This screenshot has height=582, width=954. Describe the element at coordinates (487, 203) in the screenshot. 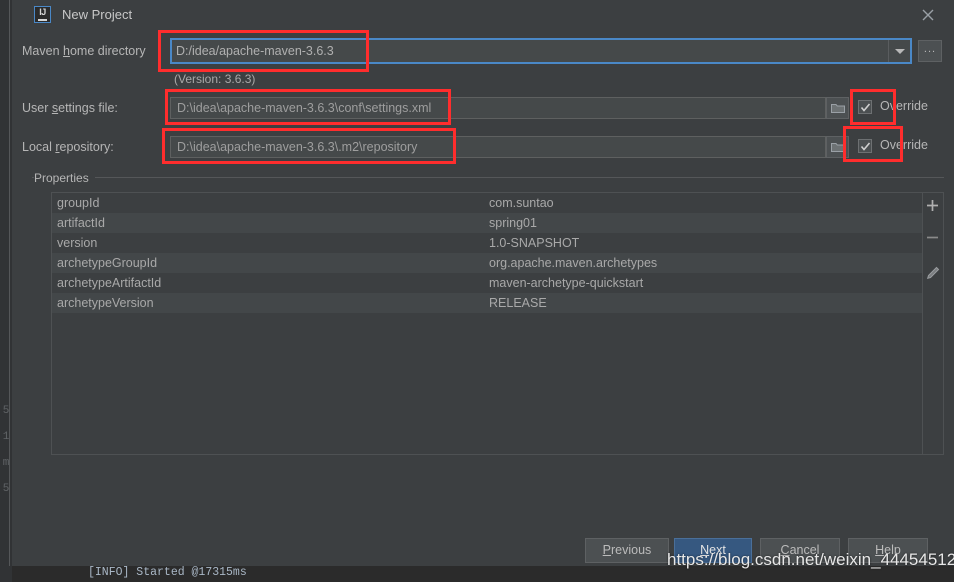

I see `table-row: groupId com.suntao` at that location.